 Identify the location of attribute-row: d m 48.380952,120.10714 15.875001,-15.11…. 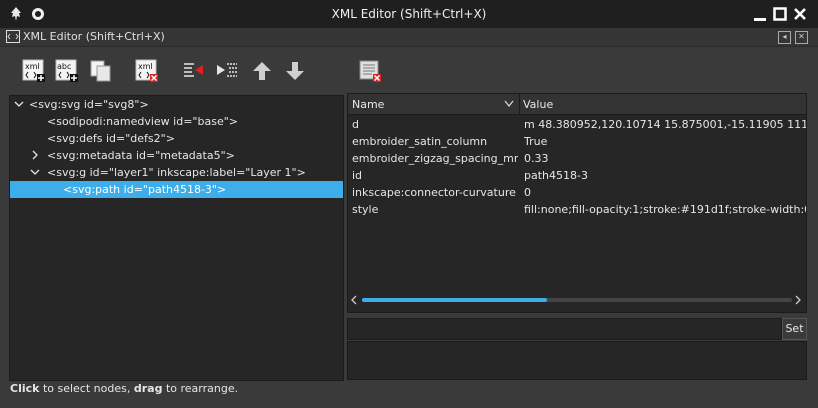
(577, 124).